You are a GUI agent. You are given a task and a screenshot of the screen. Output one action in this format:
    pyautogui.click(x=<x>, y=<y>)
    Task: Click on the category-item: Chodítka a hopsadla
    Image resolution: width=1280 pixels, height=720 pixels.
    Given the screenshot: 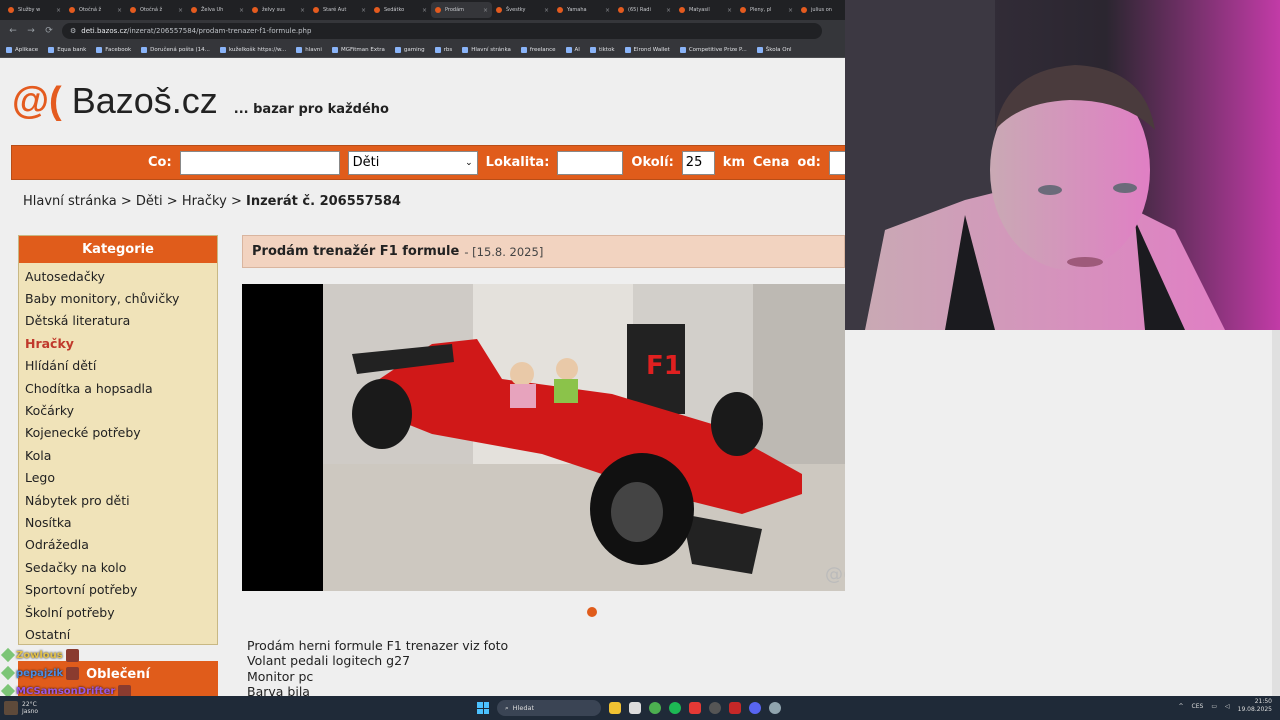 What is the action you would take?
    pyautogui.click(x=118, y=388)
    